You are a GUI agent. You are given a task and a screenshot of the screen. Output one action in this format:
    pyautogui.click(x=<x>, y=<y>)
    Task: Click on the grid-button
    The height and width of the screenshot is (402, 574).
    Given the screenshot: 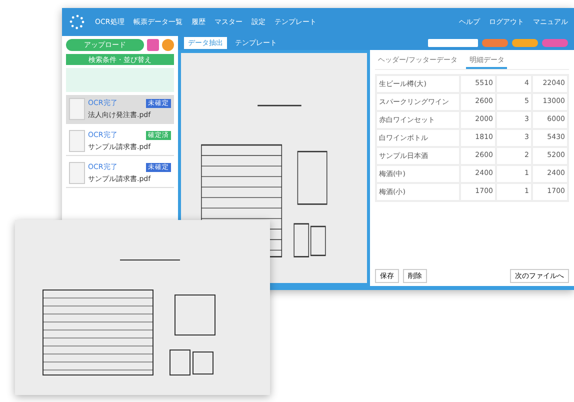 What is the action you would take?
    pyautogui.click(x=153, y=45)
    